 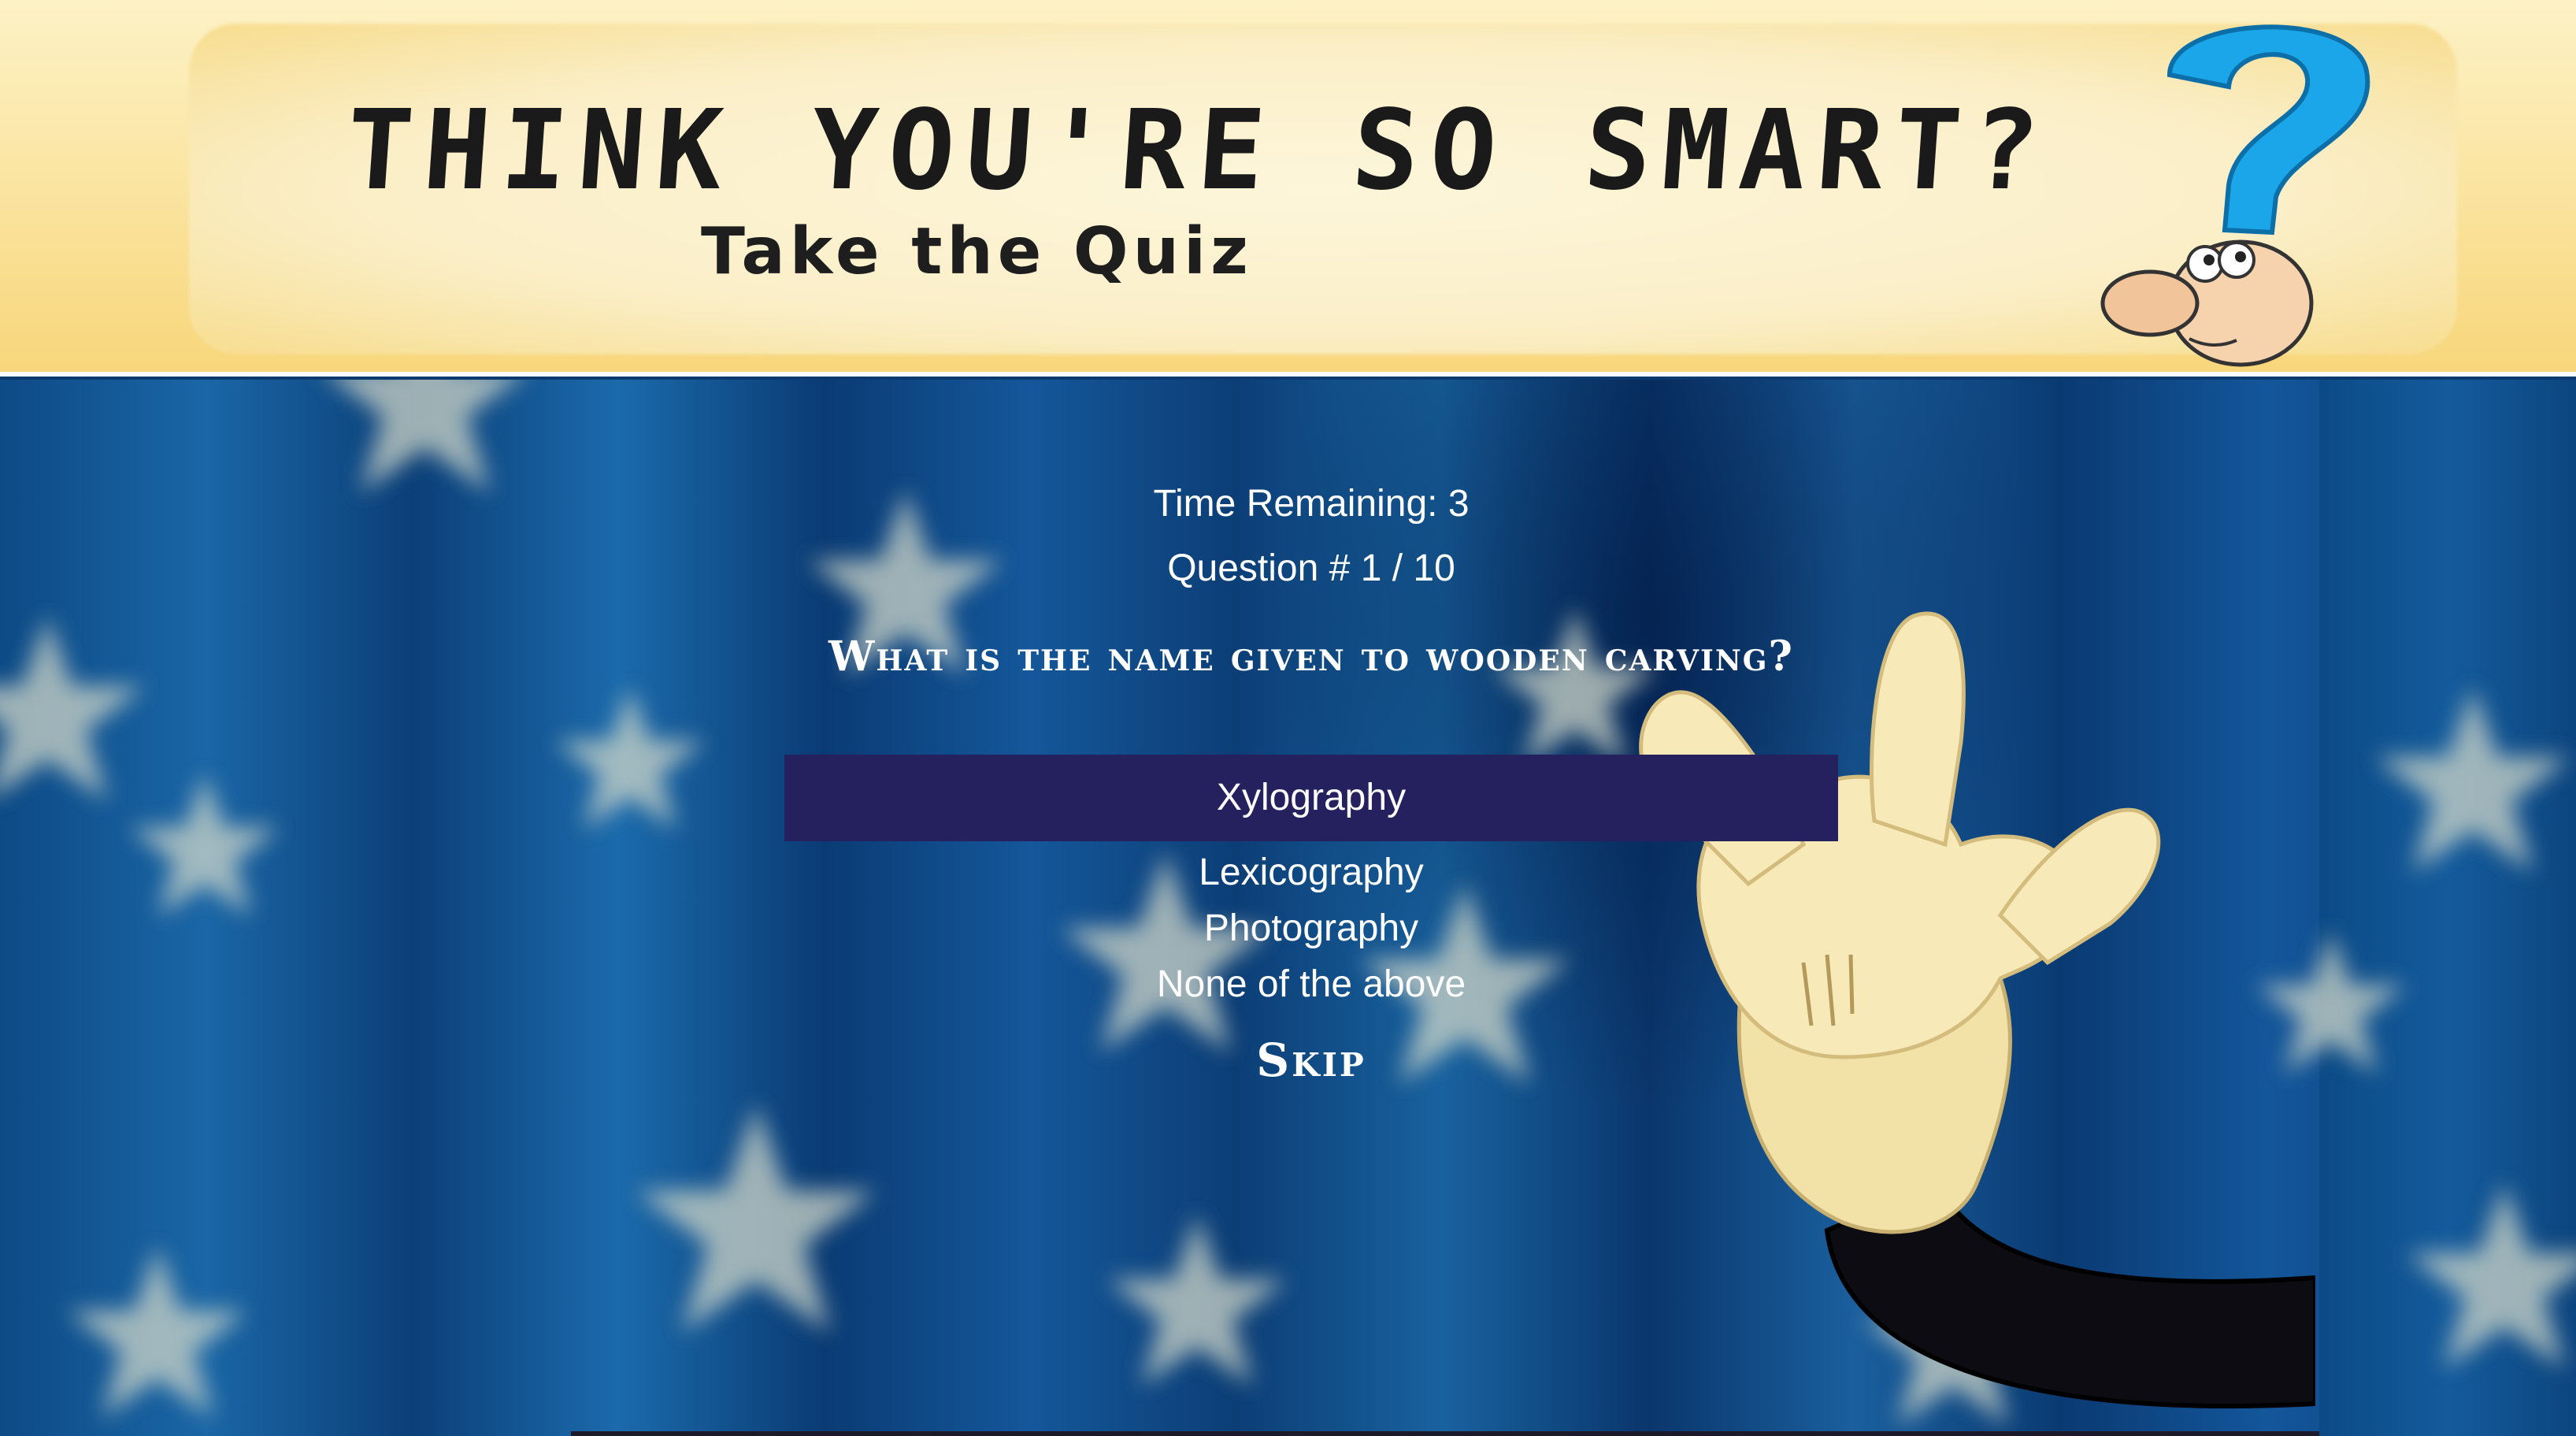 What do you see at coordinates (1311, 798) in the screenshot?
I see `answer-option-xylography: Xylography` at bounding box center [1311, 798].